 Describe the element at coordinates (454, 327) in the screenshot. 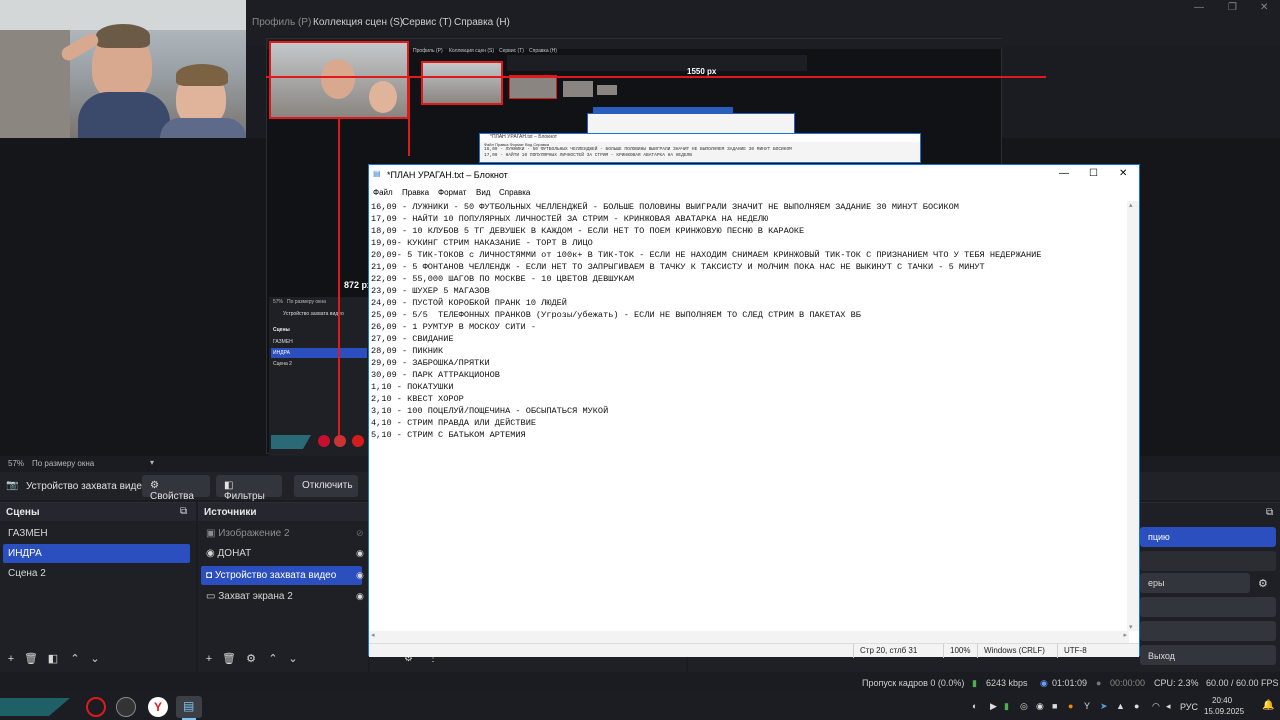

I see `text-line: 26,09 - 1 РУМТУР В МОСКОУ СИТИ -` at that location.